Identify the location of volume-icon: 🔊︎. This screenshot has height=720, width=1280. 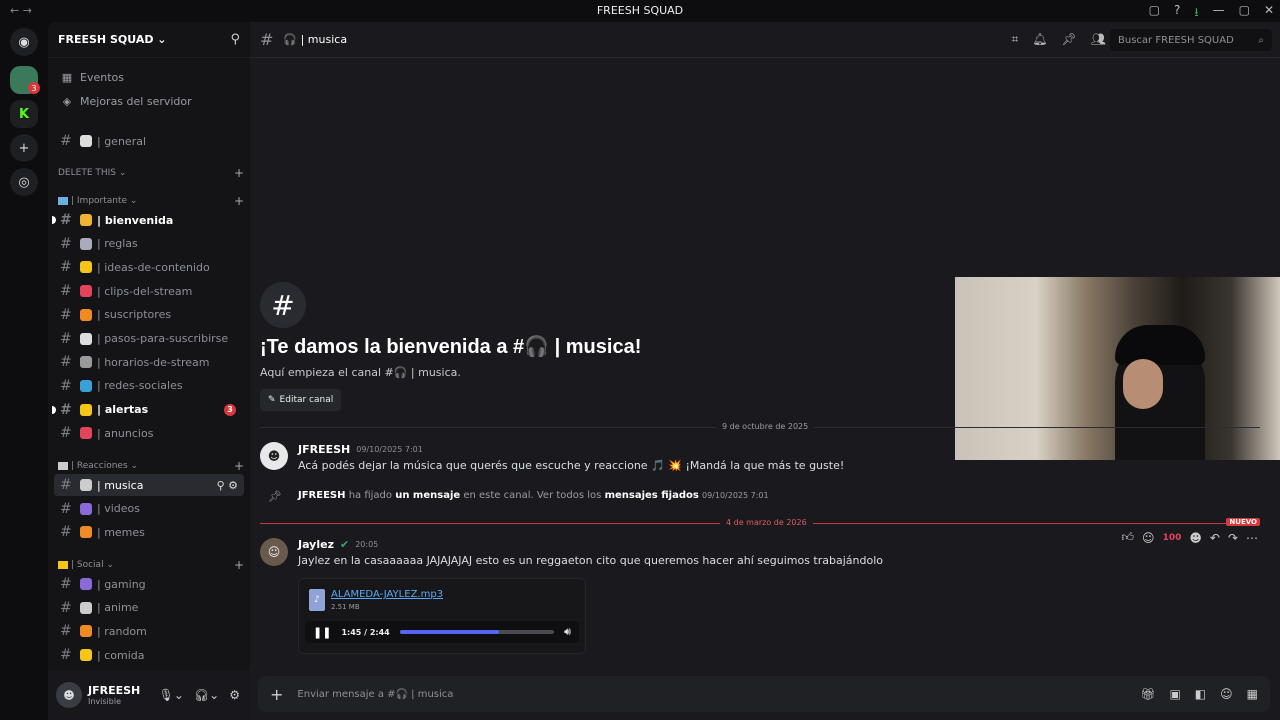
(567, 632).